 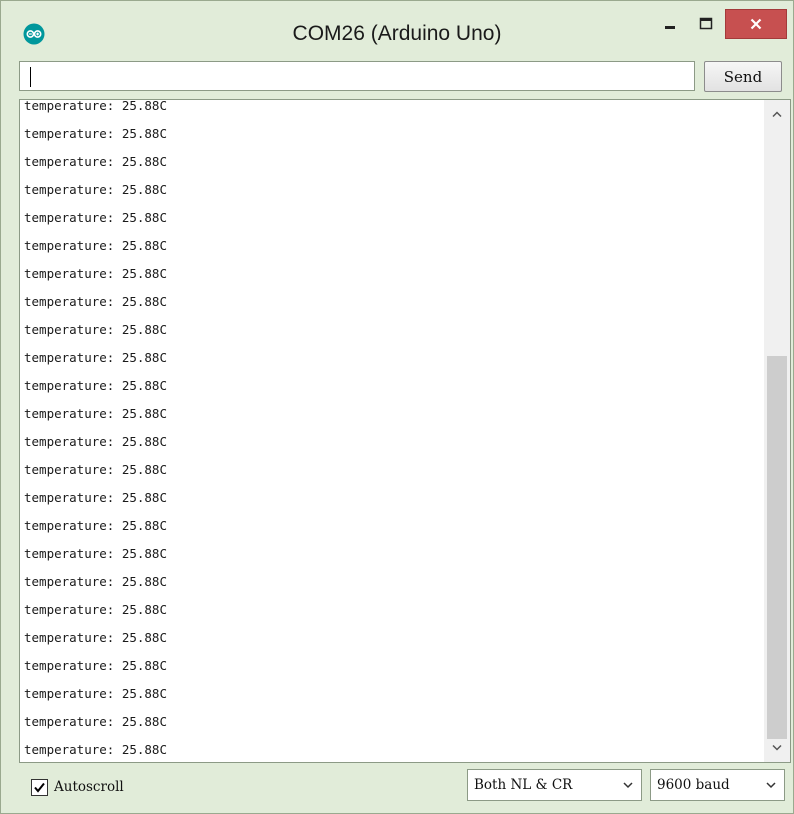 I want to click on close-icon, so click(x=756, y=24).